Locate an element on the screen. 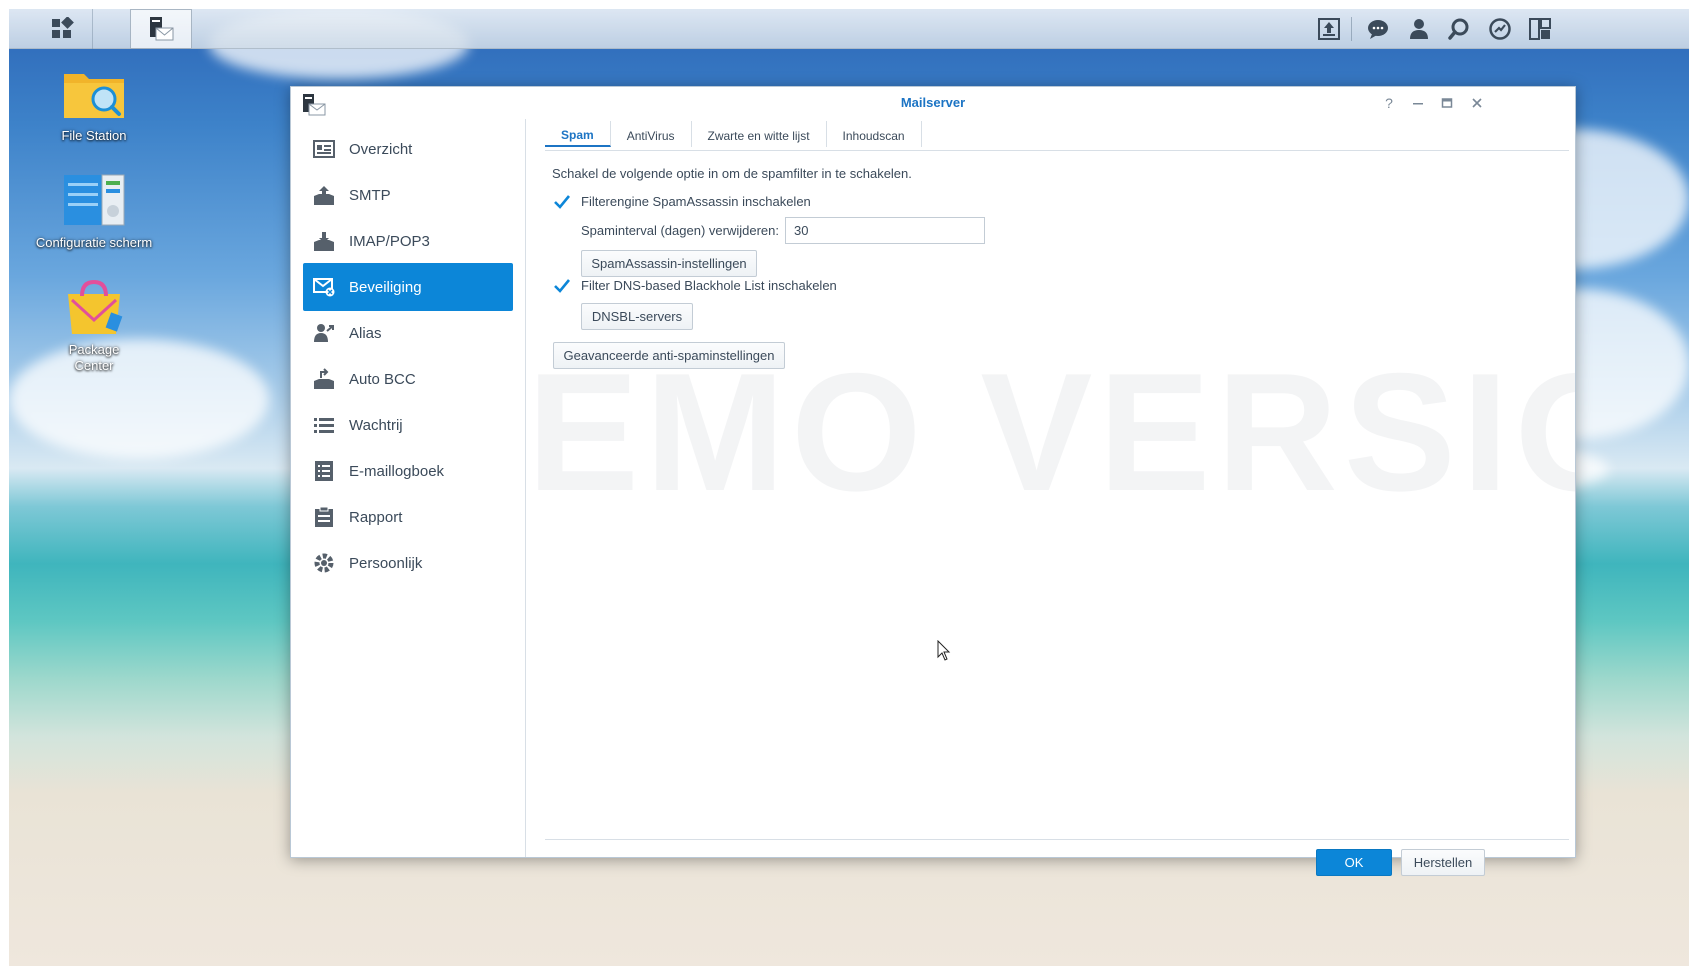  sidebar-item-label: IMAP/POP3 is located at coordinates (389, 241).